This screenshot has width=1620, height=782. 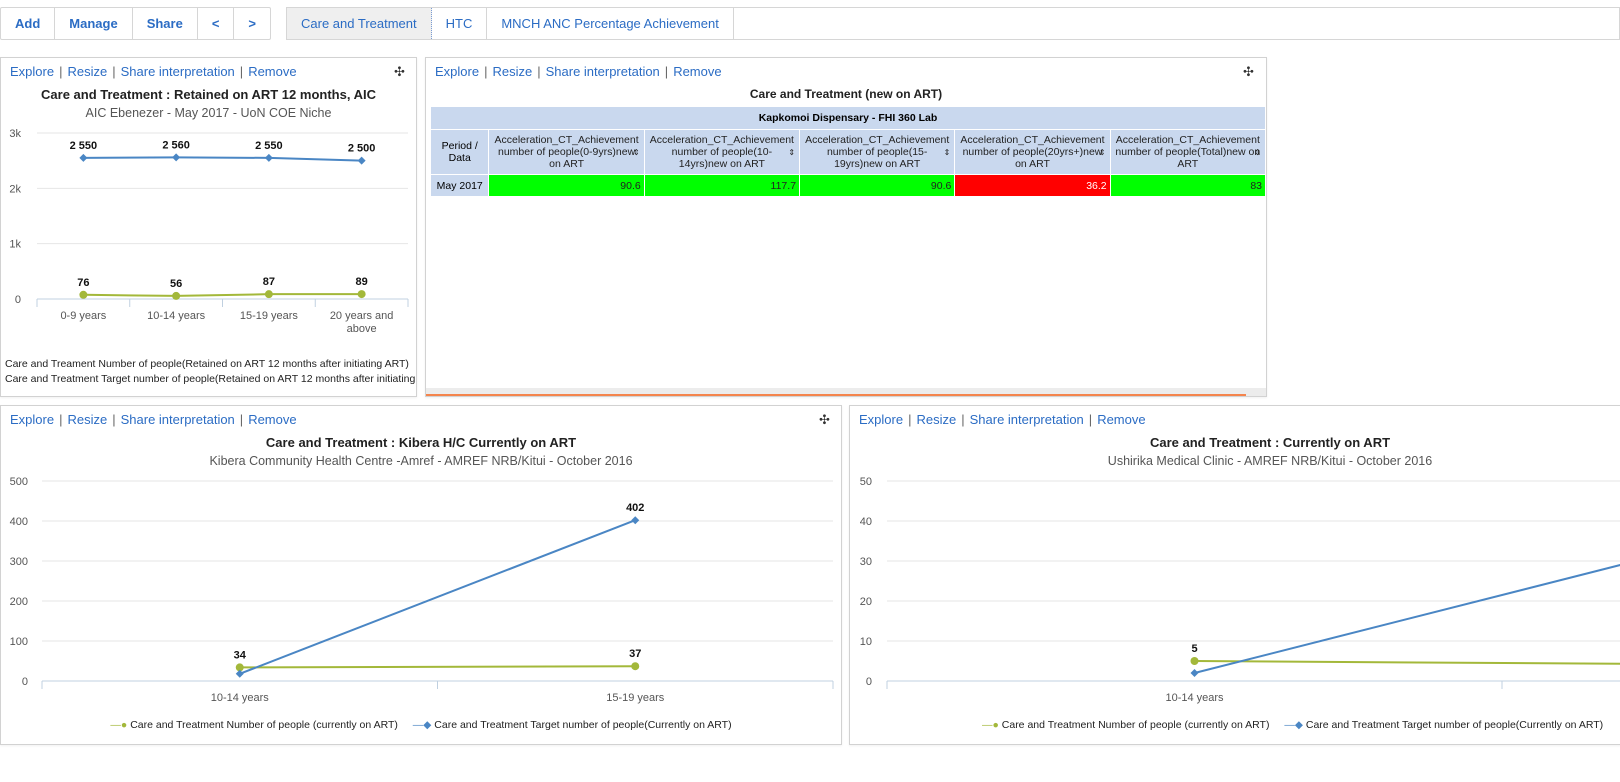 I want to click on table-cell: 83, so click(x=1187, y=185).